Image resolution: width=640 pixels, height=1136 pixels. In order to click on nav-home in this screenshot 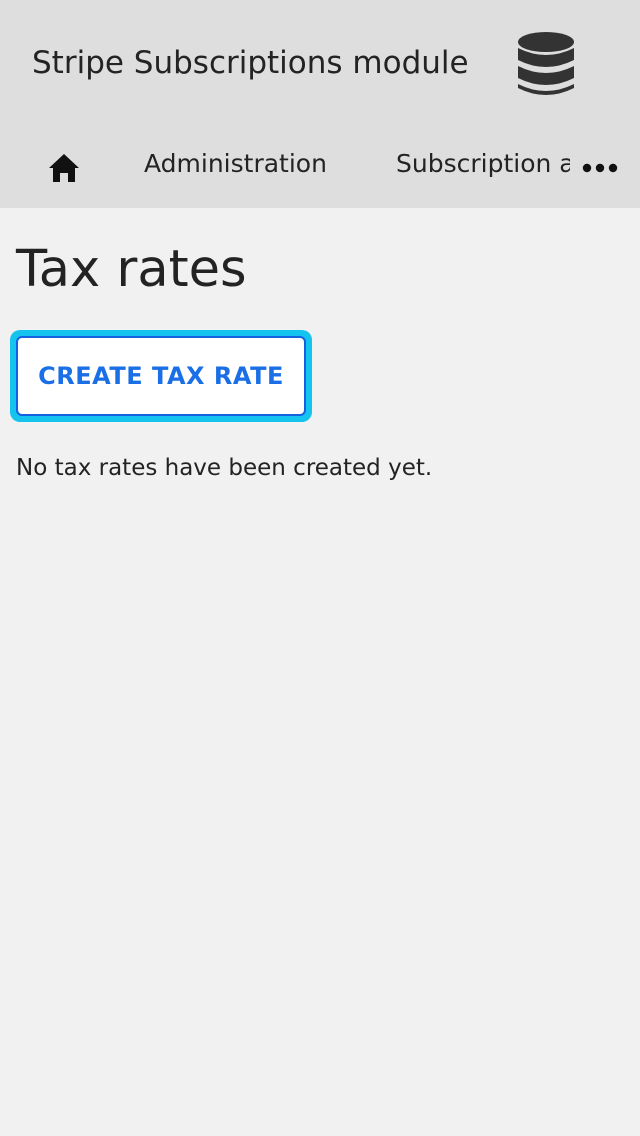, I will do `click(64, 168)`.